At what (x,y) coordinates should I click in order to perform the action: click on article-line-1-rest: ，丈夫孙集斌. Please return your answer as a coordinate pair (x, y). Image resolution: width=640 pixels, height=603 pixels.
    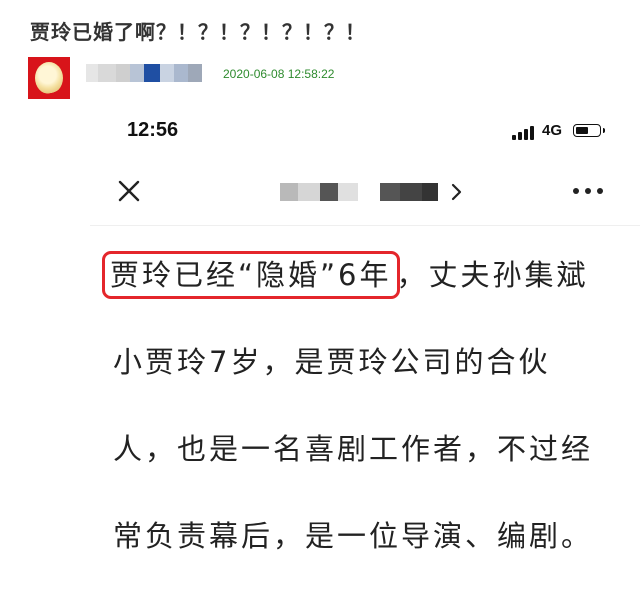
    Looking at the image, I should click on (492, 275).